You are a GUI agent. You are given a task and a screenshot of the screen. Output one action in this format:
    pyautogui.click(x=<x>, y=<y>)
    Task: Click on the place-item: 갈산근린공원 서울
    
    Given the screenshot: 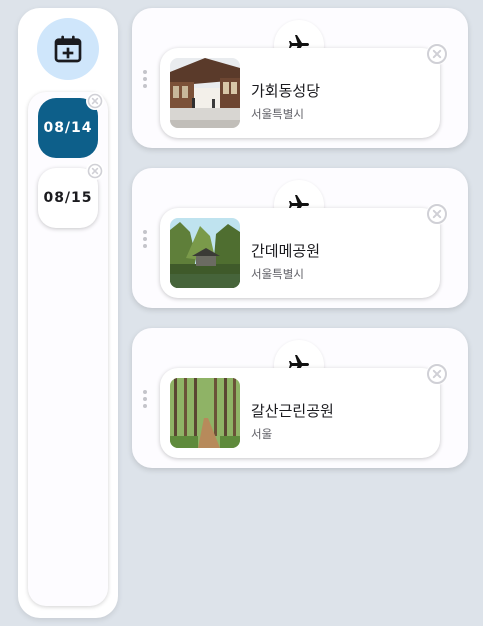 What is the action you would take?
    pyautogui.click(x=300, y=413)
    